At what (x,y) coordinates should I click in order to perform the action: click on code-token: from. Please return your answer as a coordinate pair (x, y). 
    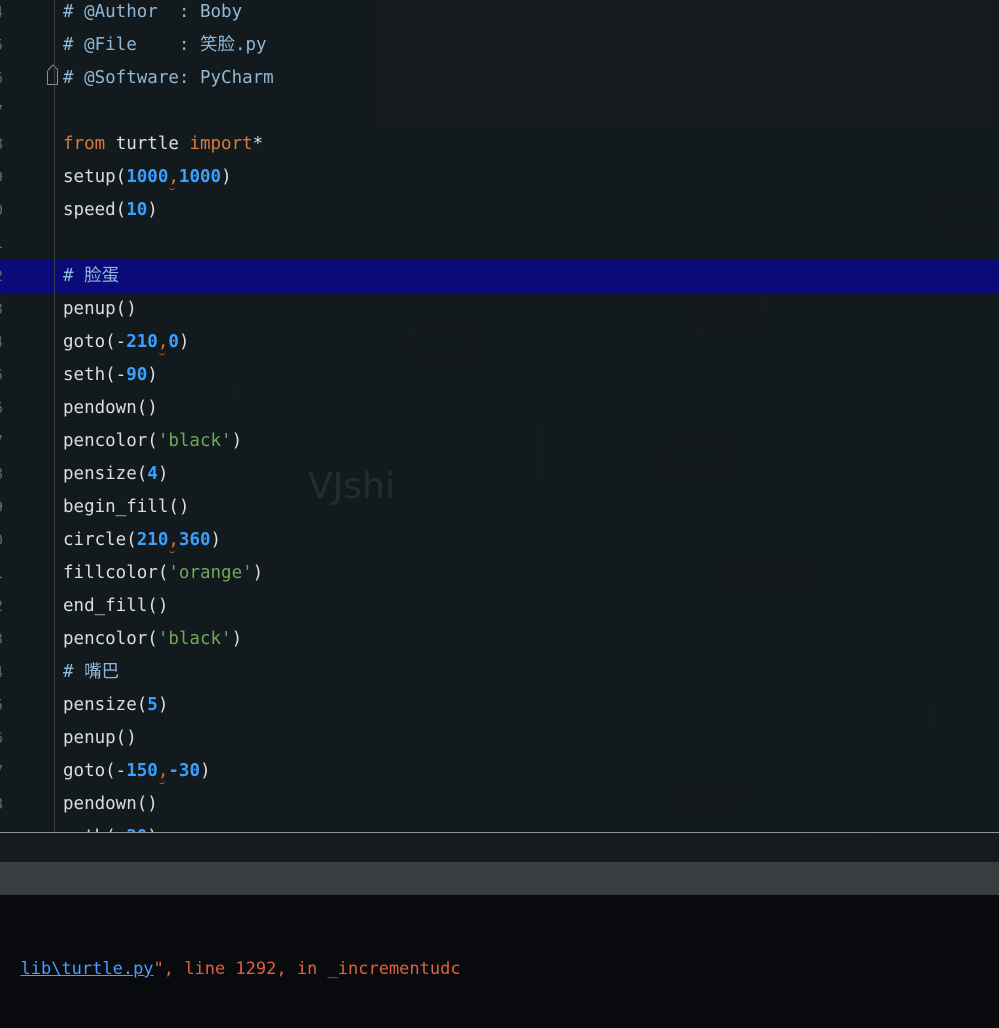
    Looking at the image, I should click on (84, 144).